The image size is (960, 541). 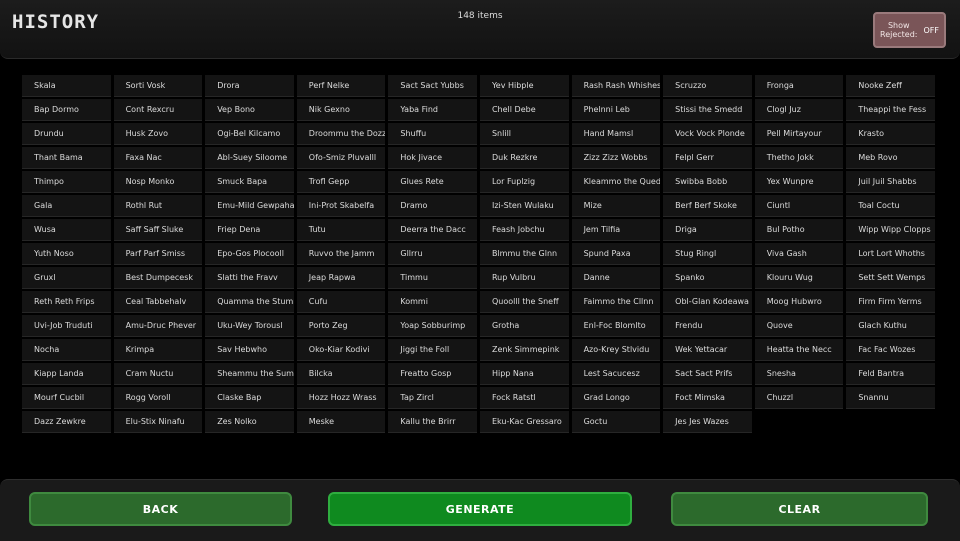 I want to click on history-item: Stug Ringl, so click(x=707, y=254).